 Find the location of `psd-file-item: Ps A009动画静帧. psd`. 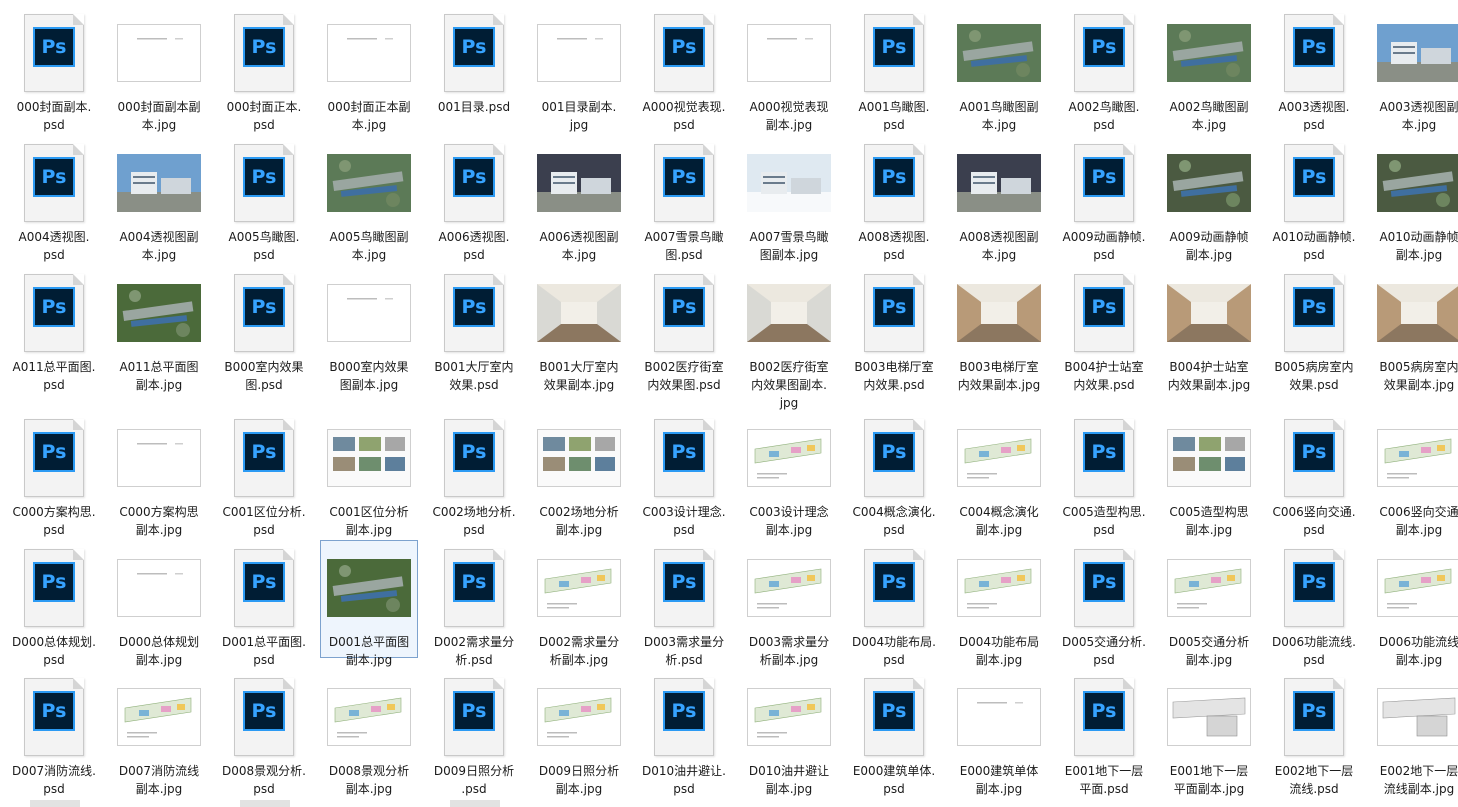

psd-file-item: Ps A009动画静帧. psd is located at coordinates (1104, 198).